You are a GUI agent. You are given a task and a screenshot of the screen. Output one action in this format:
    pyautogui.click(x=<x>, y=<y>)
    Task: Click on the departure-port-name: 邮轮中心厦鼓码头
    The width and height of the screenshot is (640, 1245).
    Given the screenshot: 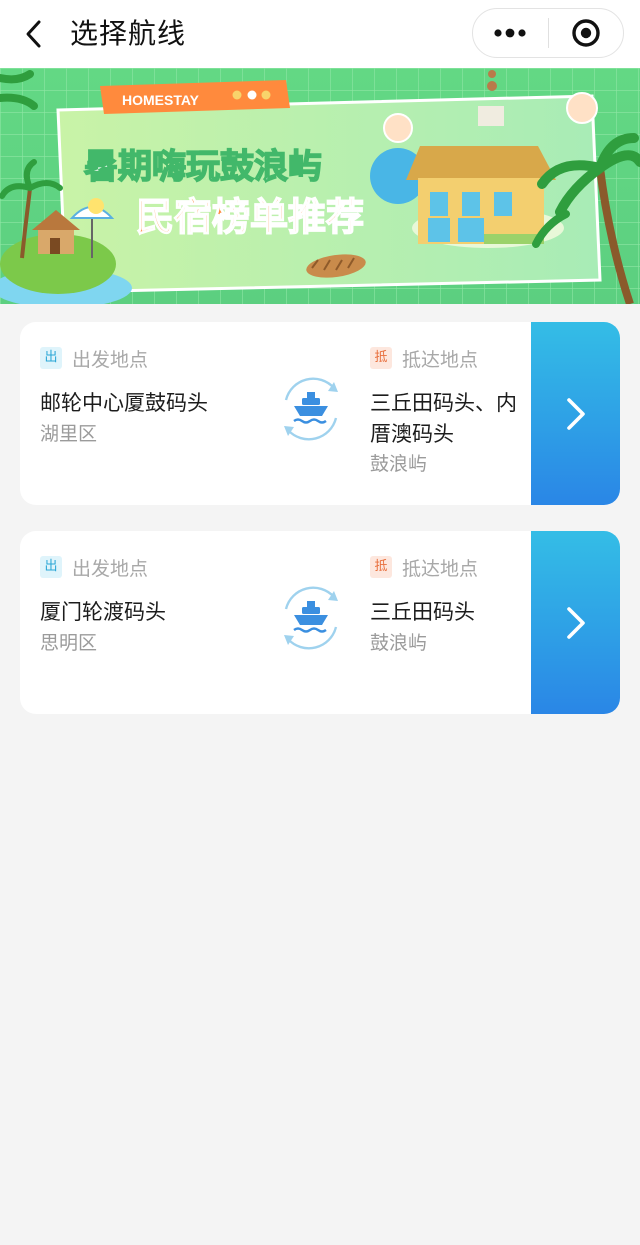 What is the action you would take?
    pyautogui.click(x=124, y=403)
    